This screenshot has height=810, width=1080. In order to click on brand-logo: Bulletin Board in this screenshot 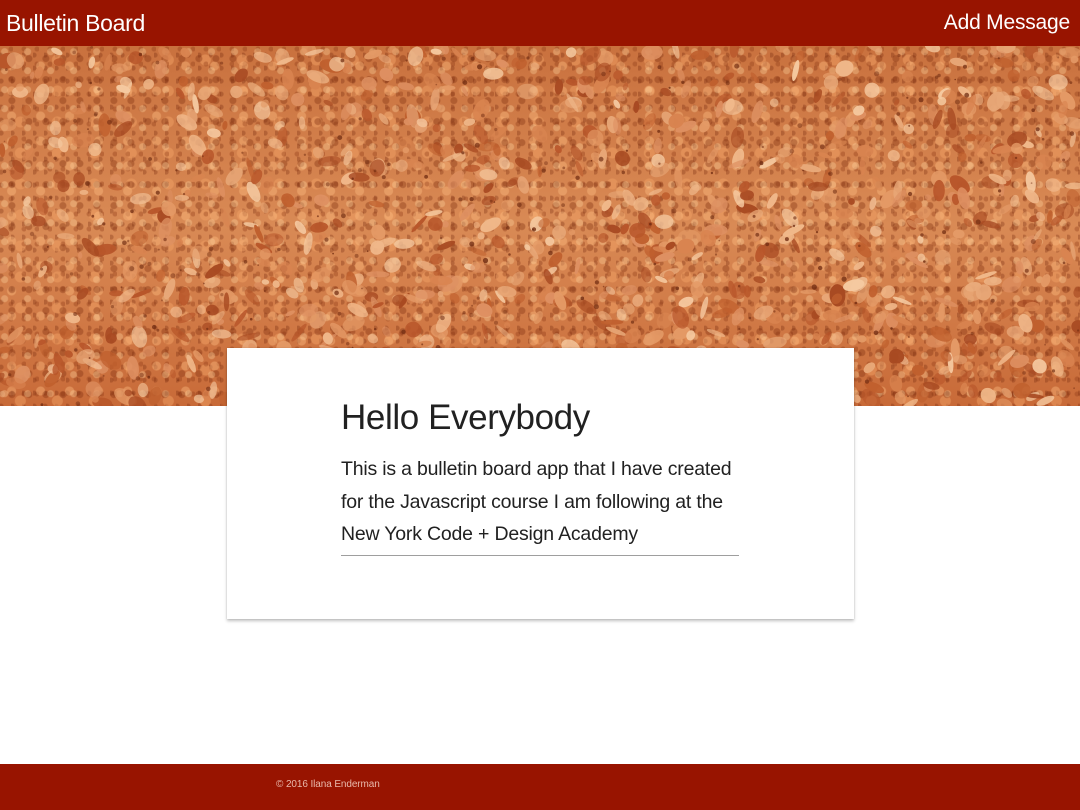, I will do `click(75, 23)`.